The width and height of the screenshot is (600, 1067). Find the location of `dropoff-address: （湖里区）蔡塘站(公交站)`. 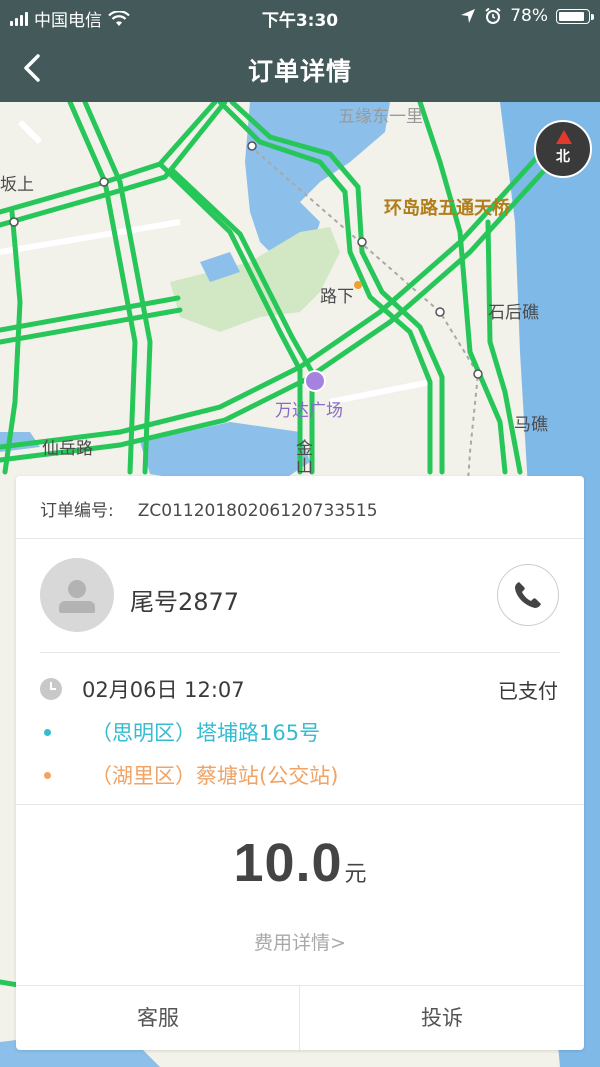

dropoff-address: （湖里区）蔡塘站(公交站) is located at coordinates (215, 776).